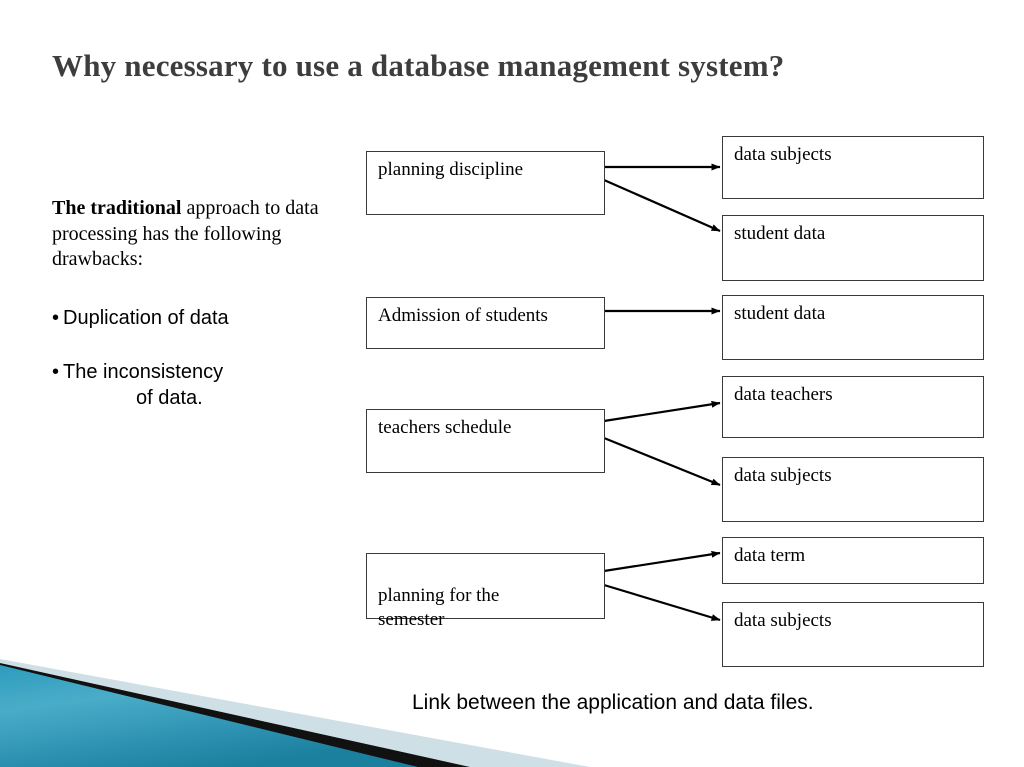 The width and height of the screenshot is (1024, 767). I want to click on corner-decoration-graphic, so click(295, 713).